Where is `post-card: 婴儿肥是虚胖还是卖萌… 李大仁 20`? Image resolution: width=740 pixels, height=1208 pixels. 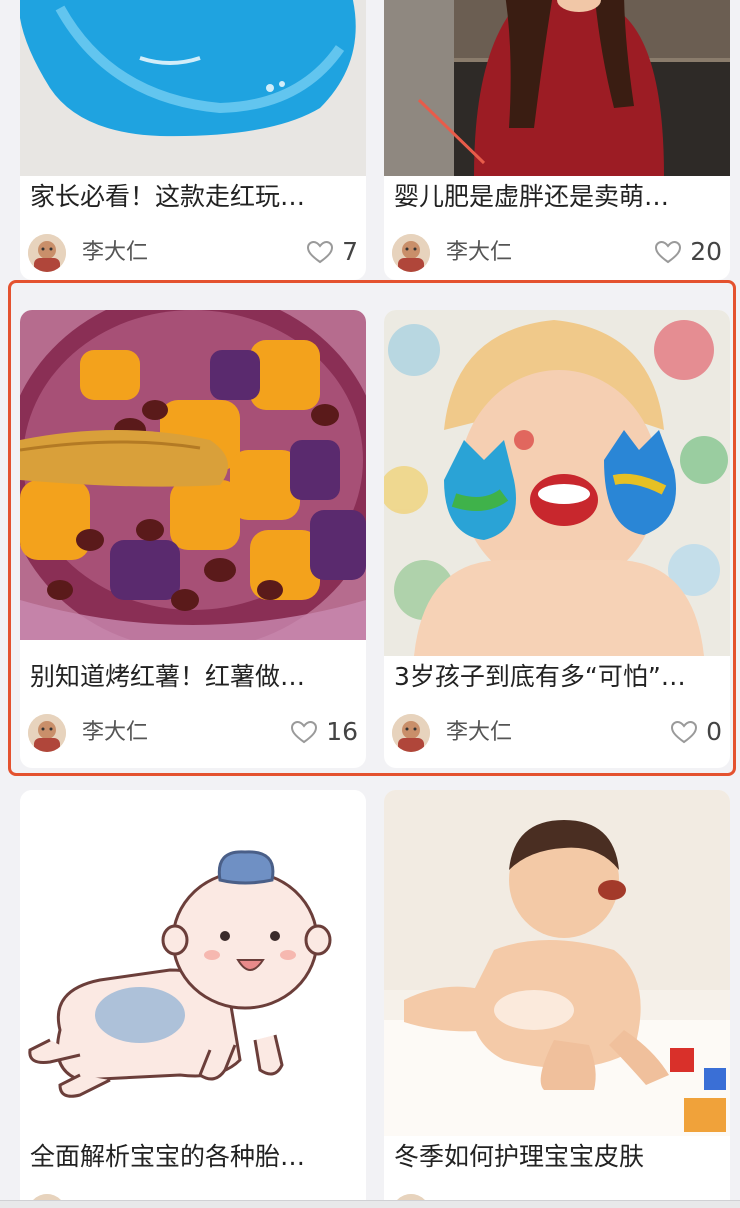 post-card: 婴儿肥是虚胖还是卖萌… 李大仁 20 is located at coordinates (557, 140).